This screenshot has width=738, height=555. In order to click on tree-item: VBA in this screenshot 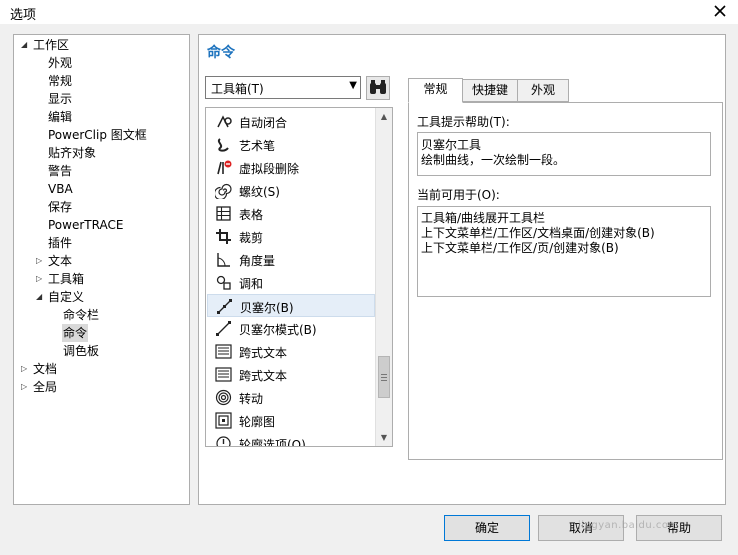, I will do `click(60, 189)`.